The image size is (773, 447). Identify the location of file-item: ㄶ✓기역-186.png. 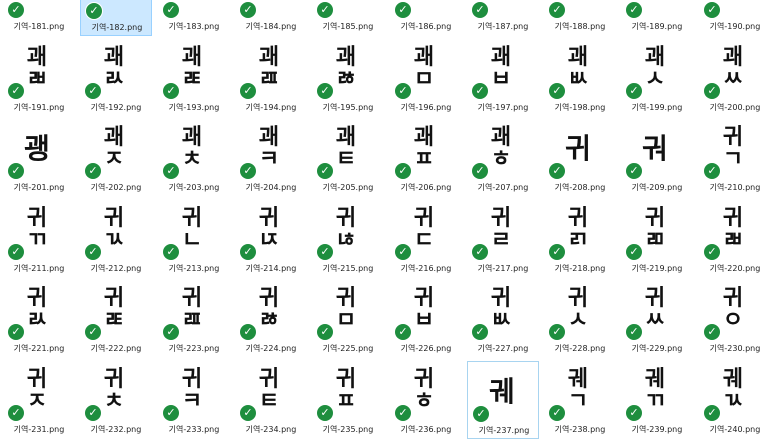
(426, 18).